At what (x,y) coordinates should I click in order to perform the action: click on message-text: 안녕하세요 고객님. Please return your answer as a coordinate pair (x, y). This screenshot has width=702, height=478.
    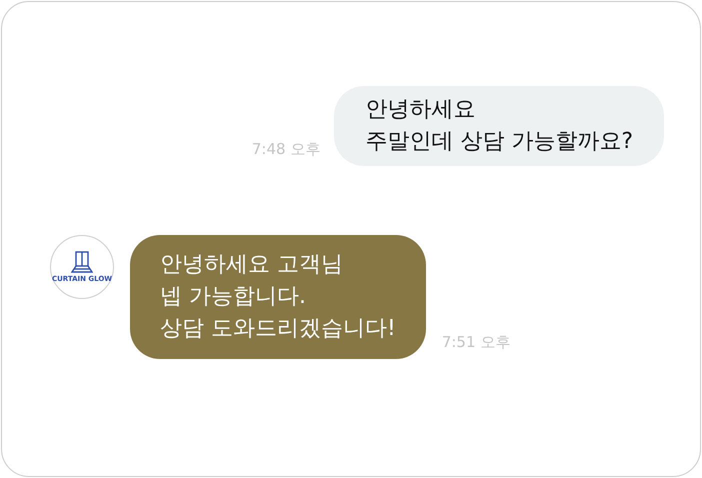
    Looking at the image, I should click on (252, 265).